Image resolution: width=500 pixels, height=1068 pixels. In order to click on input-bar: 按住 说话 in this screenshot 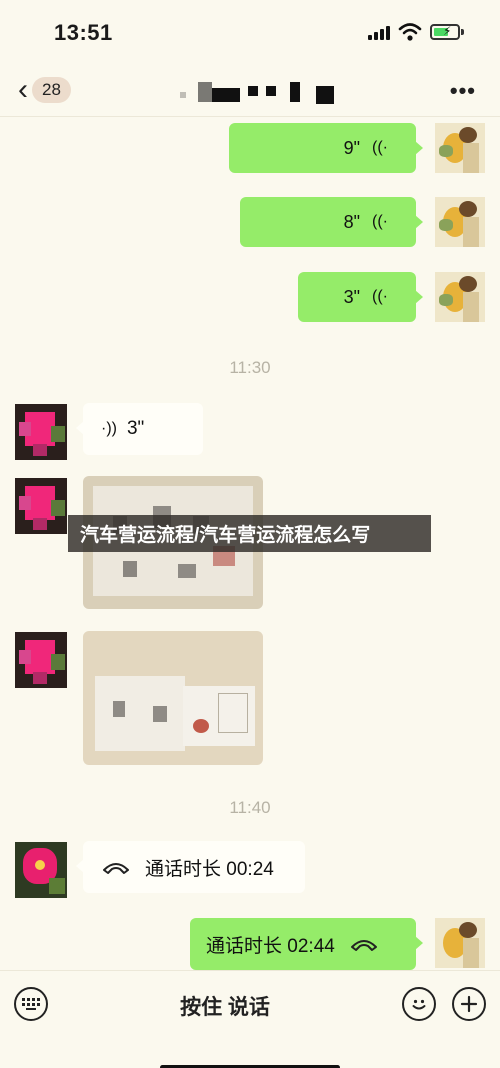, I will do `click(250, 1019)`.